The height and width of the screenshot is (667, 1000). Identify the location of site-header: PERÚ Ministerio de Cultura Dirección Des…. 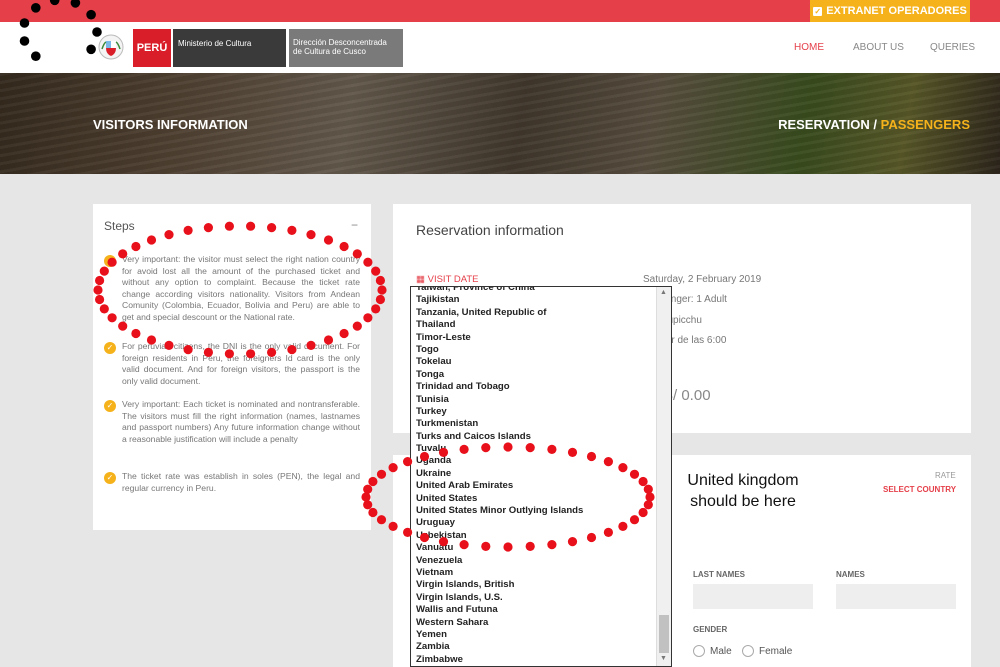
(500, 47).